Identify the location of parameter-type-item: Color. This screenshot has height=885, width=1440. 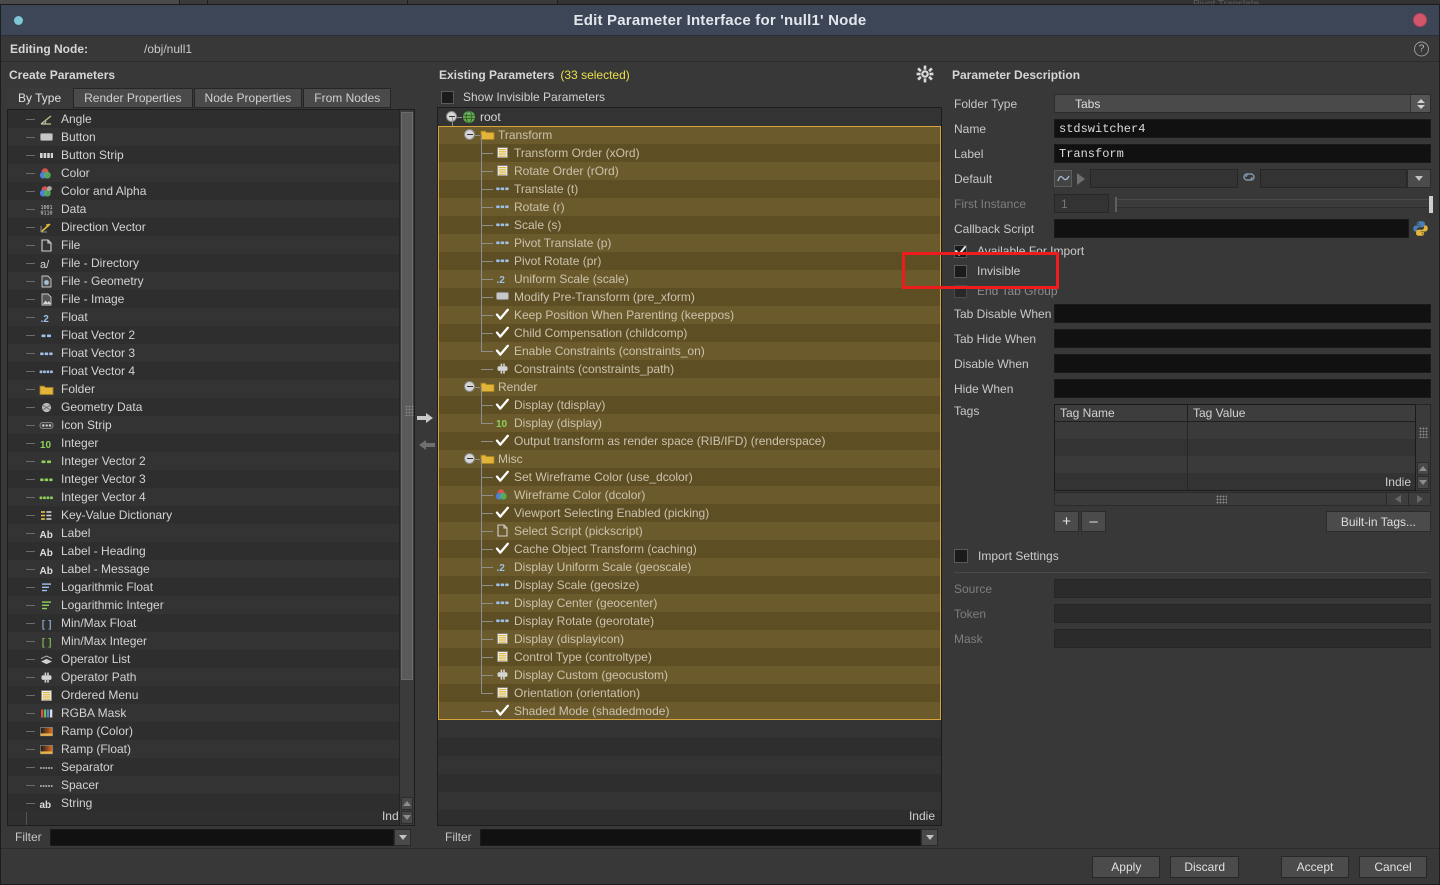
(211, 173).